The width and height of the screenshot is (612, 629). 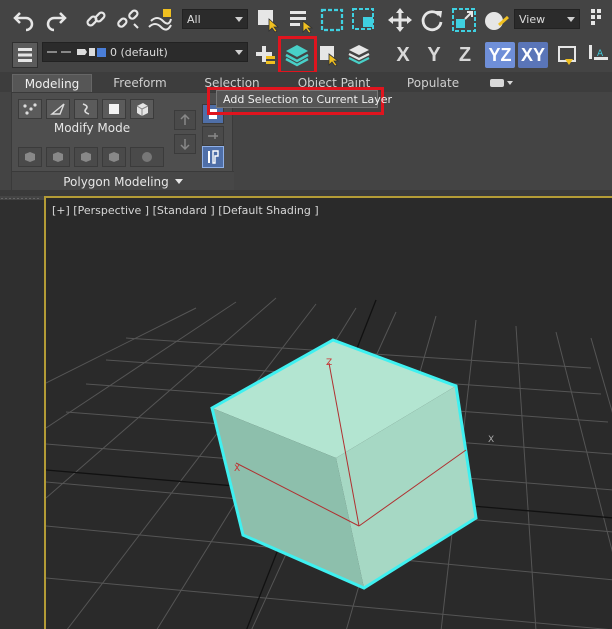 I want to click on undo-icon, so click(x=24, y=20).